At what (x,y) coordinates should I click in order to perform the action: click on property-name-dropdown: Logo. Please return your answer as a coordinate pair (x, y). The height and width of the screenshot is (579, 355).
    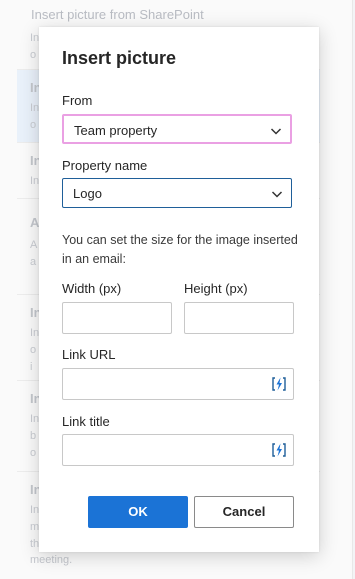
    Looking at the image, I should click on (177, 193).